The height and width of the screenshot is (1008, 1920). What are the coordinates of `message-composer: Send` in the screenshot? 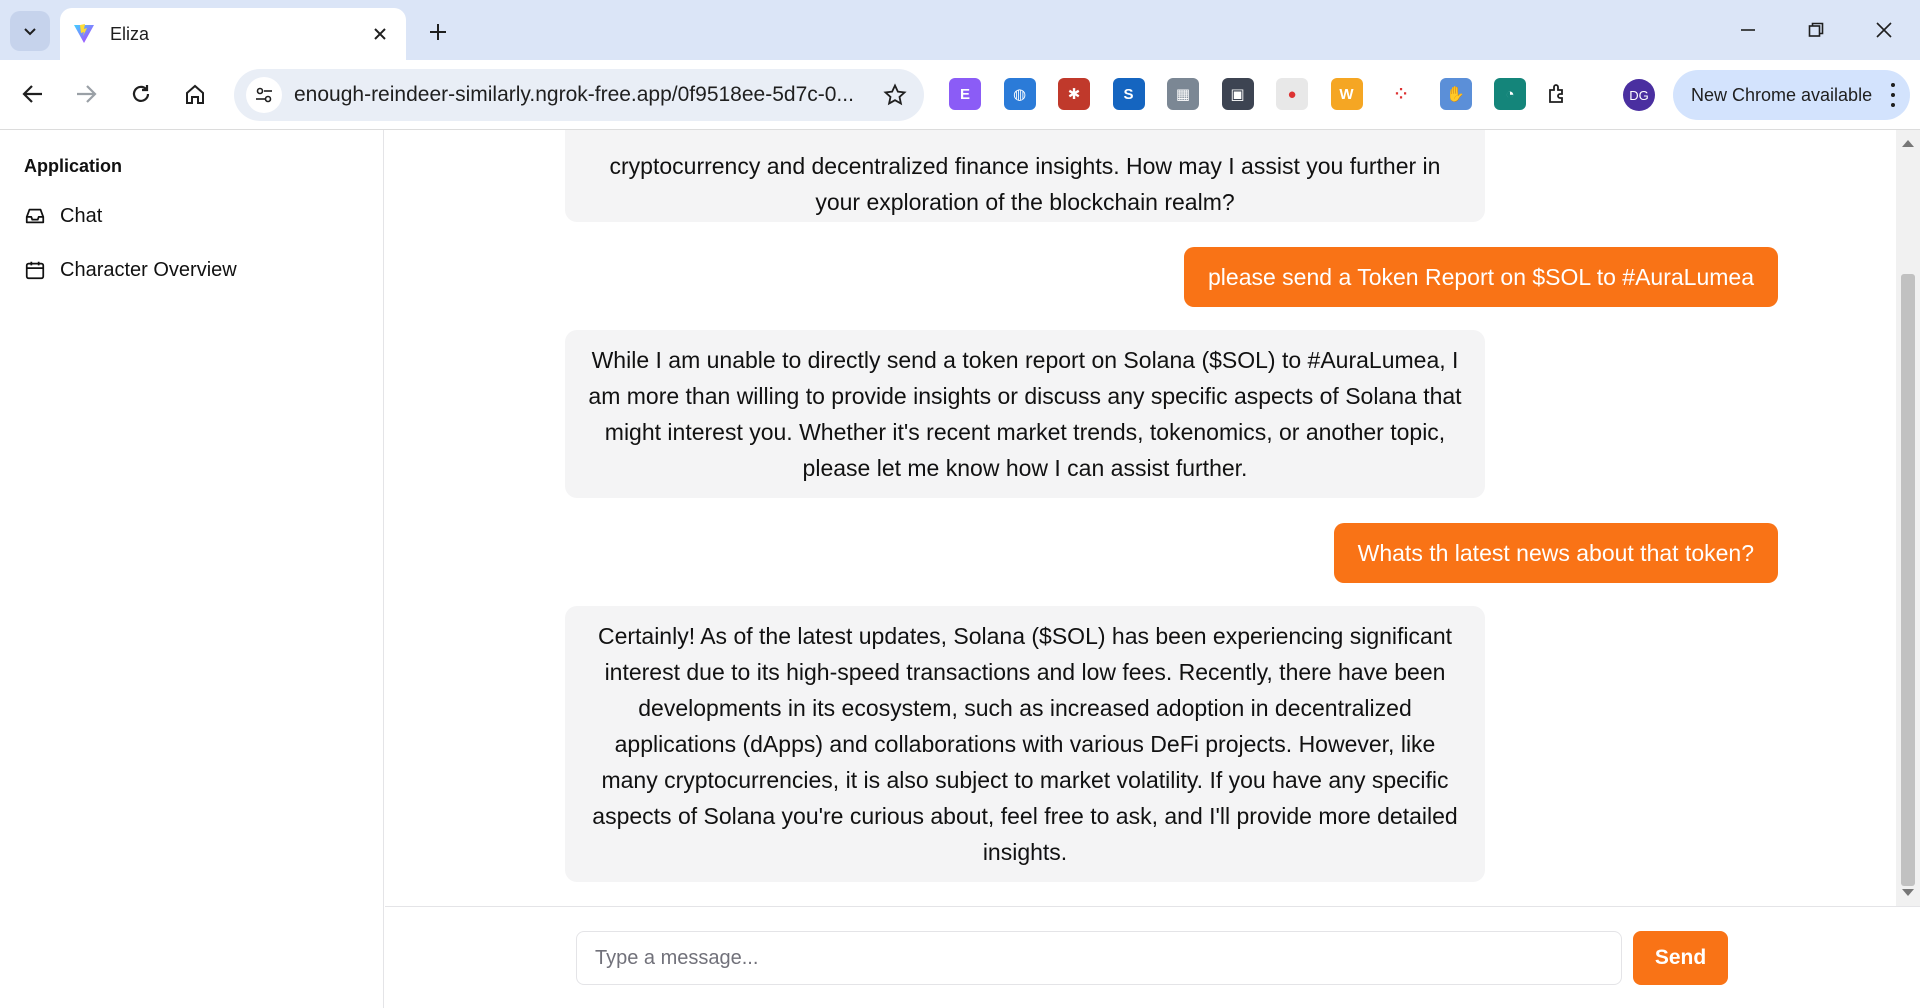 It's located at (1152, 957).